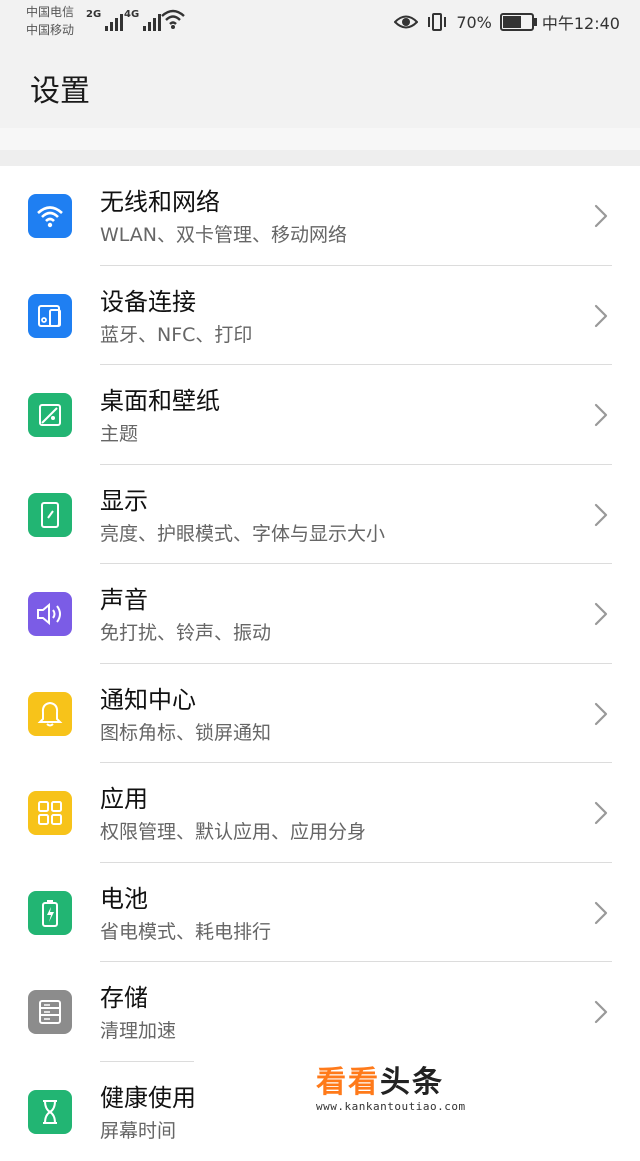 Image resolution: width=640 pixels, height=1161 pixels. I want to click on settings-item: 存储清理加速, so click(320, 1012).